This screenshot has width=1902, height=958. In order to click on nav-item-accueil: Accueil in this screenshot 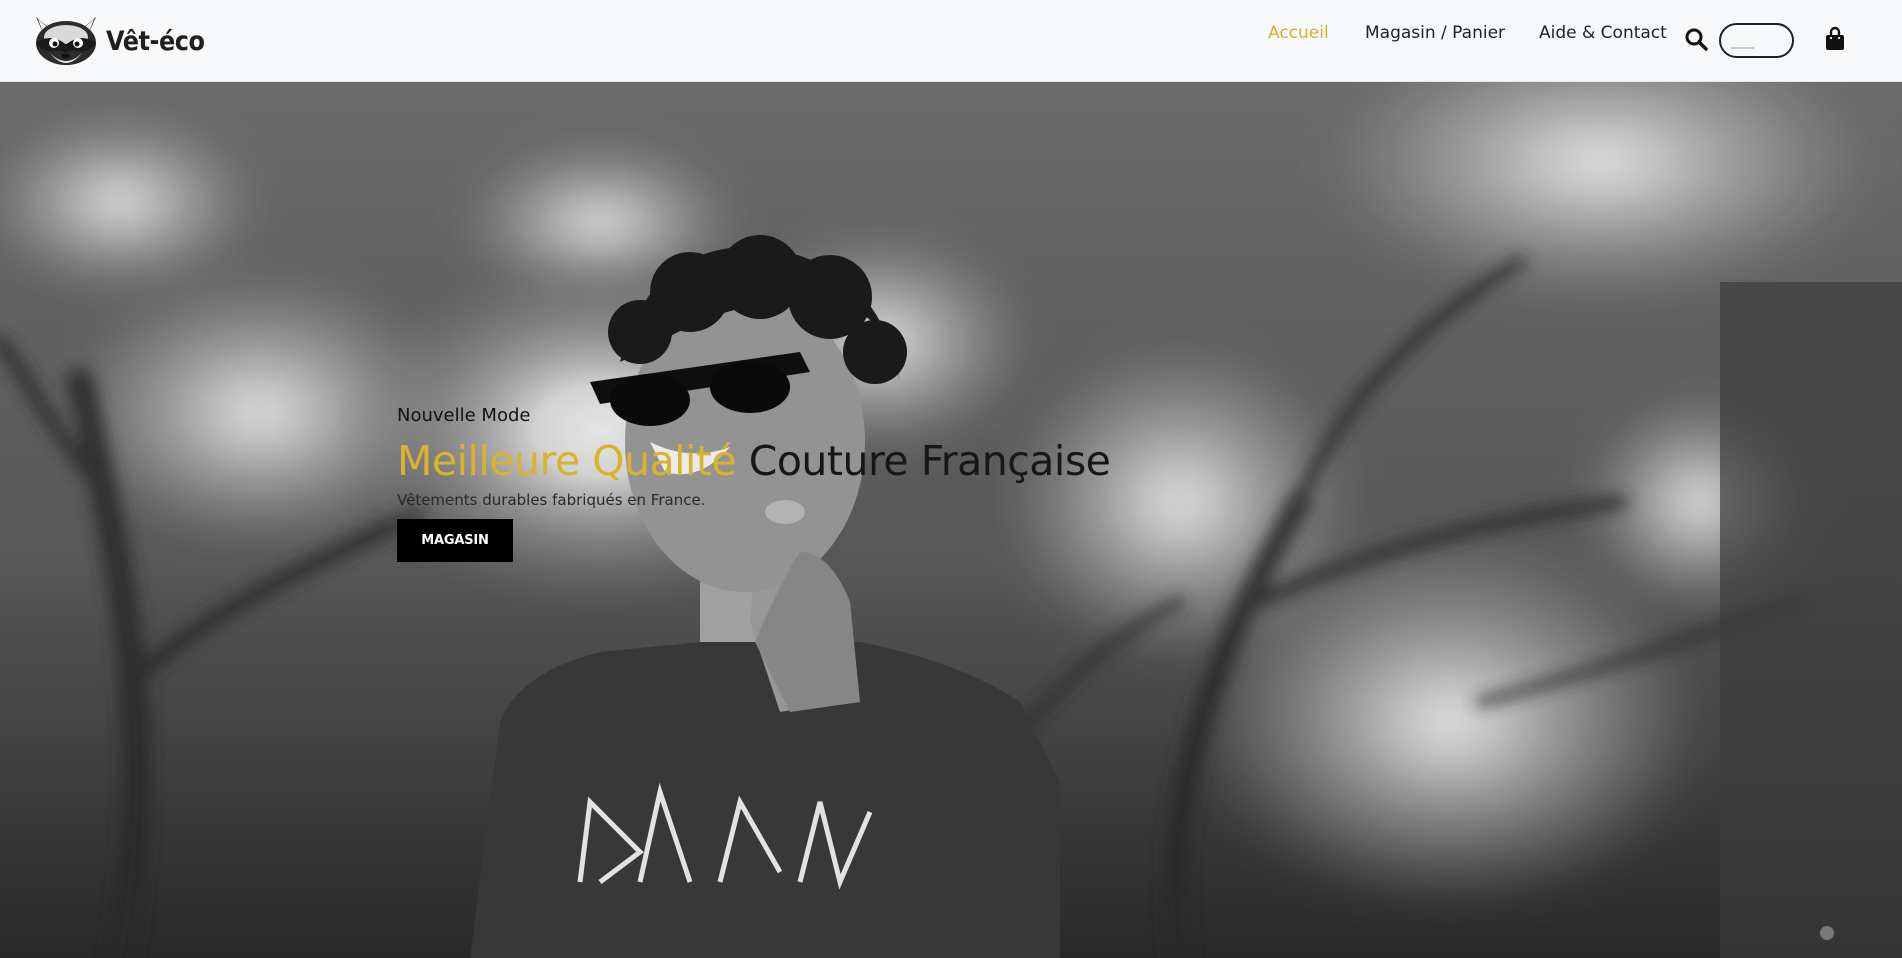, I will do `click(1298, 33)`.